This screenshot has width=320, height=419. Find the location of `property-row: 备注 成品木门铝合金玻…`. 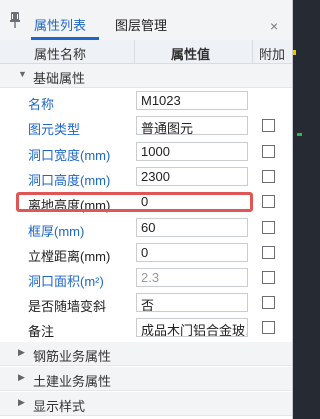

property-row: 备注 成品木门铝合金玻… is located at coordinates (146, 328).